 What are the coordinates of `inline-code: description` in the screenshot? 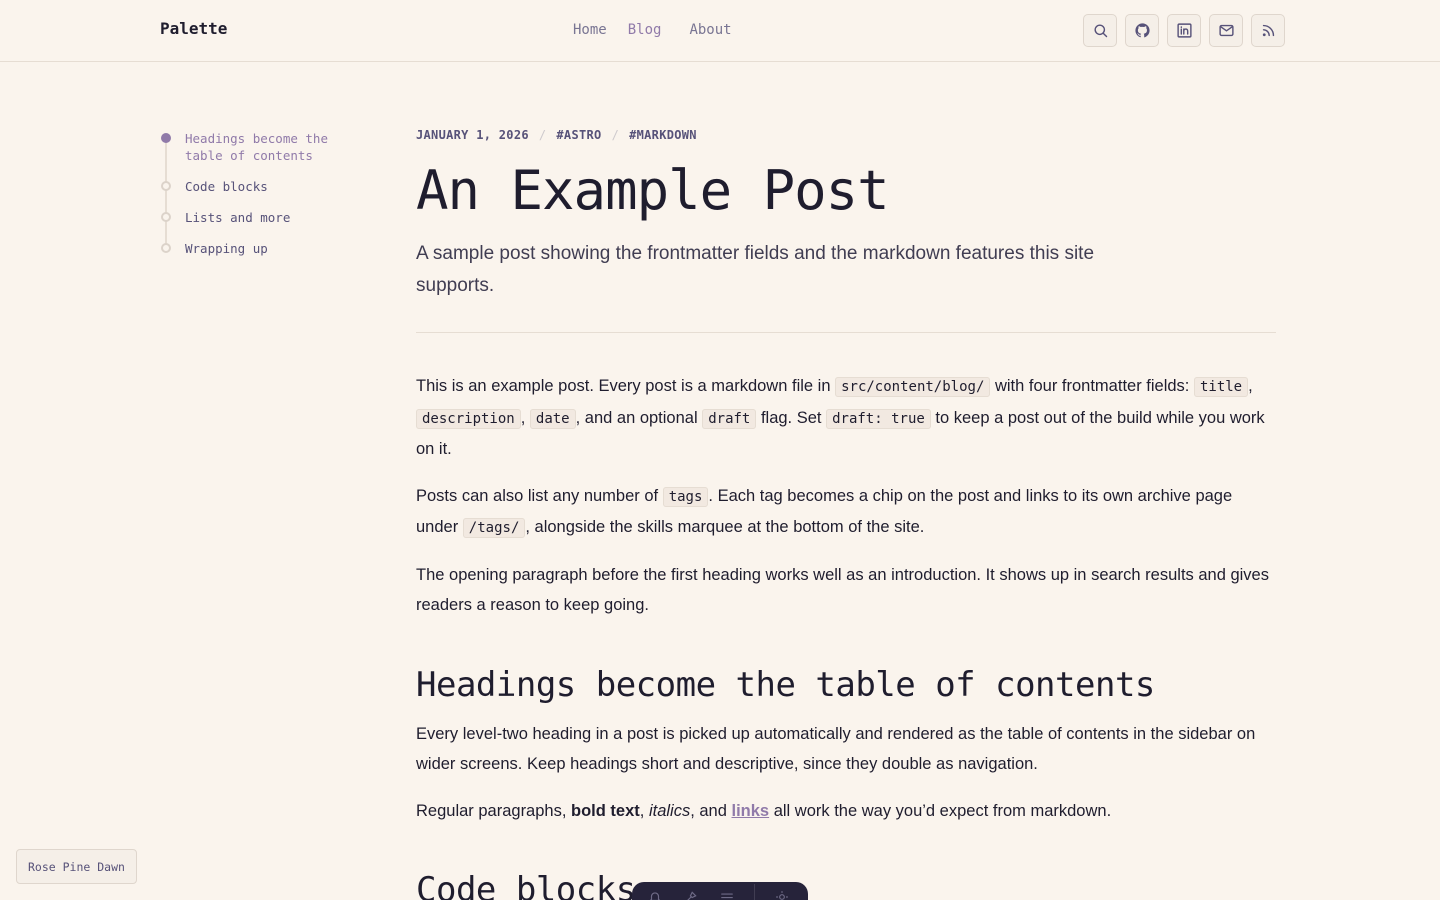 It's located at (468, 418).